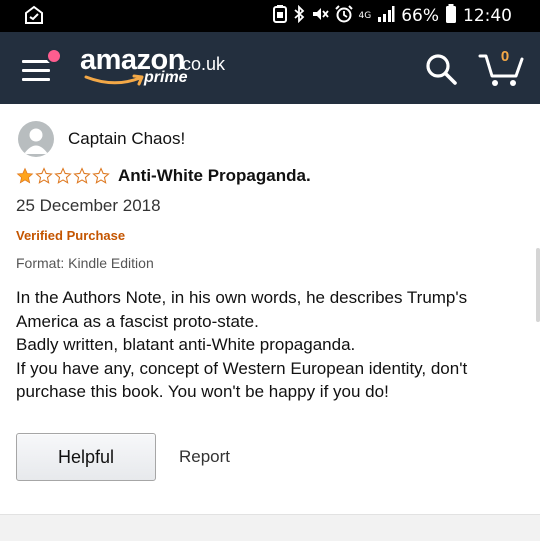  What do you see at coordinates (34, 17) in the screenshot?
I see `notification-icon` at bounding box center [34, 17].